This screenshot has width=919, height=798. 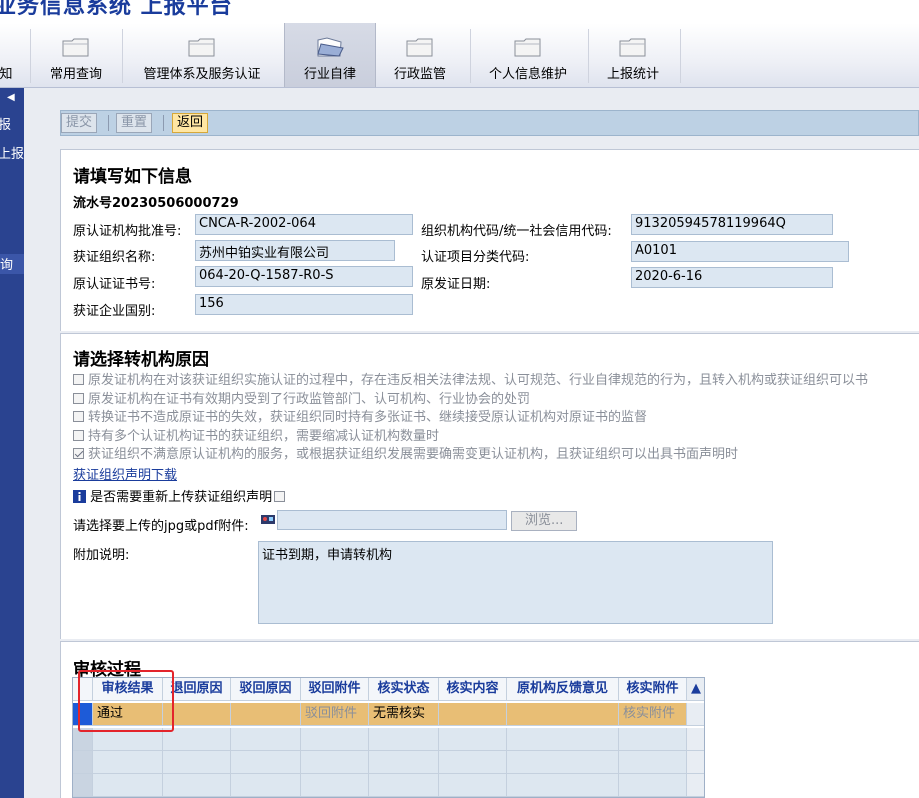 I want to click on submit-button: 提交, so click(x=79, y=123).